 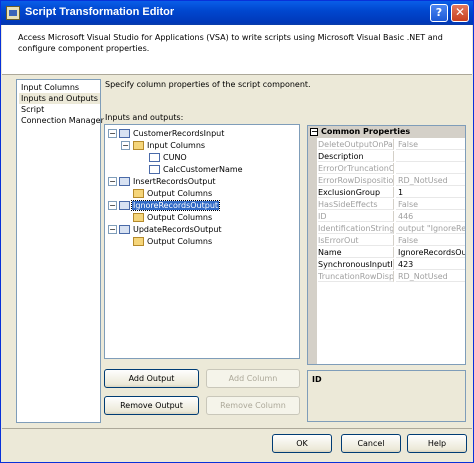 I want to click on property-row: SynchronousInputID 423, so click(x=386, y=264).